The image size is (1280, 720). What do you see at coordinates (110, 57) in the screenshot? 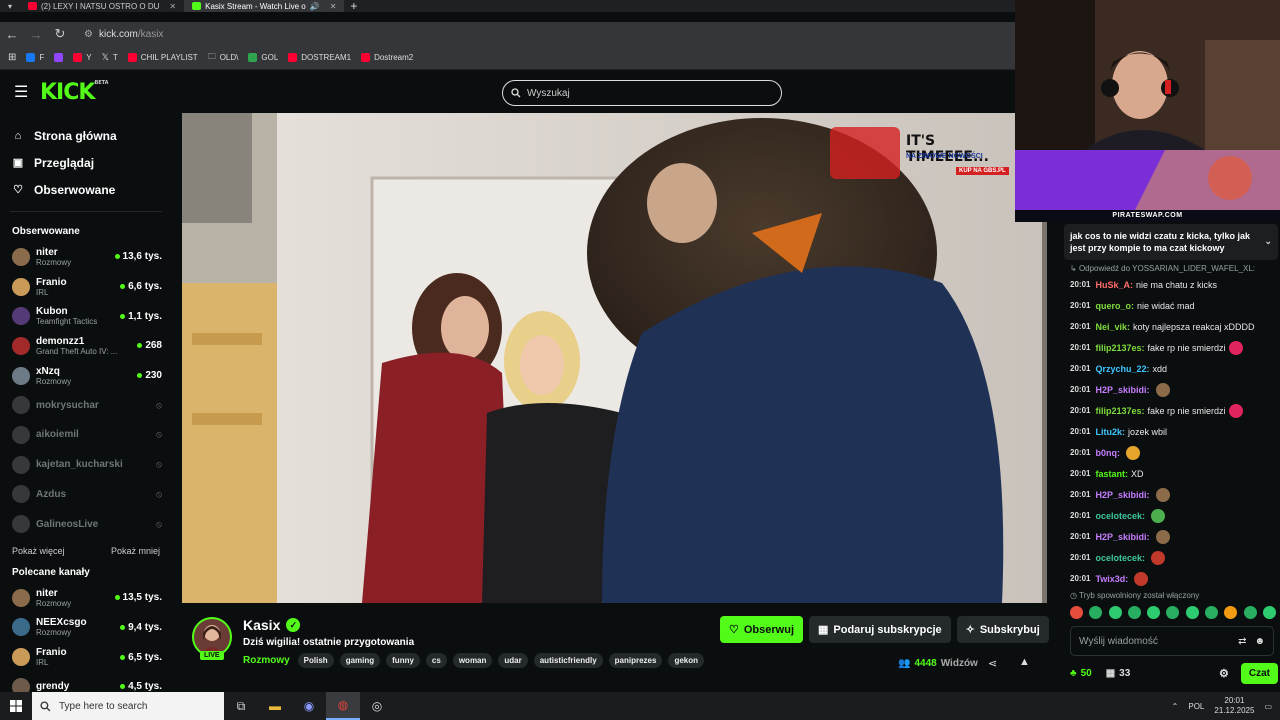
I see `bookmark: 𝕏T` at bounding box center [110, 57].